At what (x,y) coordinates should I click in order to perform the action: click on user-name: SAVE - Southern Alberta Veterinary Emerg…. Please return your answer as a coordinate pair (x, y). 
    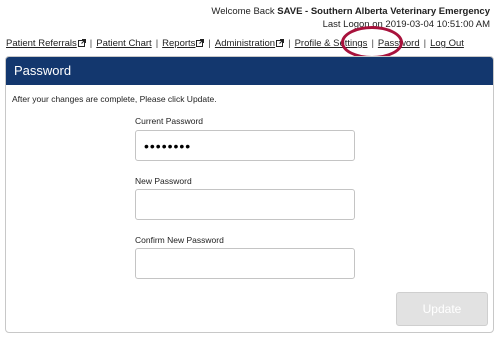
    Looking at the image, I should click on (383, 11).